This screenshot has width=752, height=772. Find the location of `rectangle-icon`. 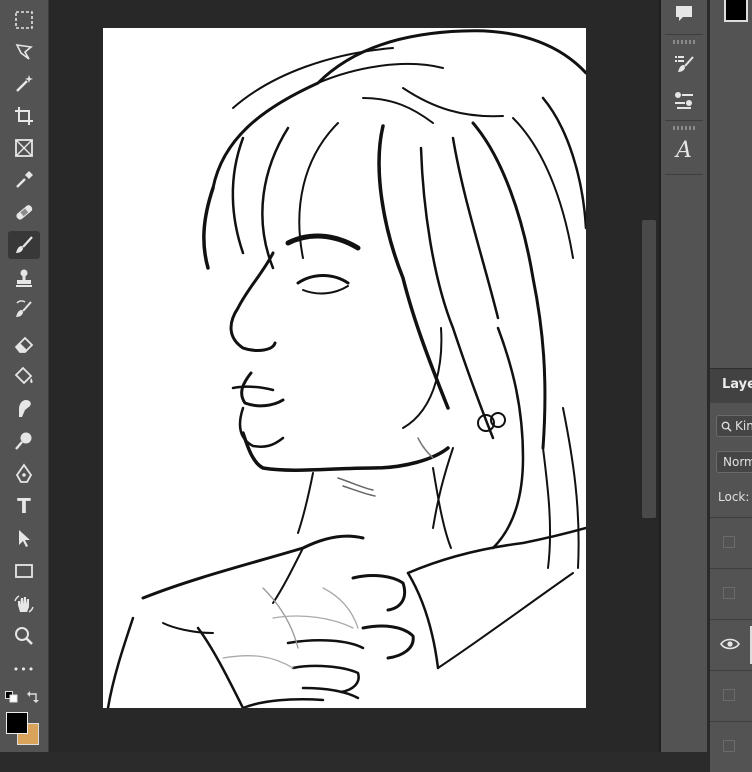

rectangle-icon is located at coordinates (24, 571).